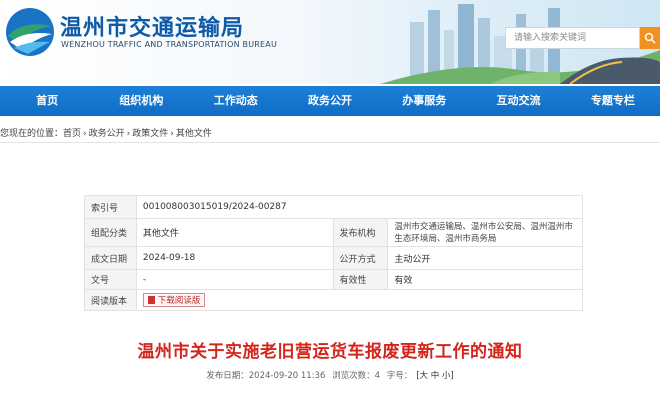 The width and height of the screenshot is (660, 397). I want to click on search-icon, so click(650, 38).